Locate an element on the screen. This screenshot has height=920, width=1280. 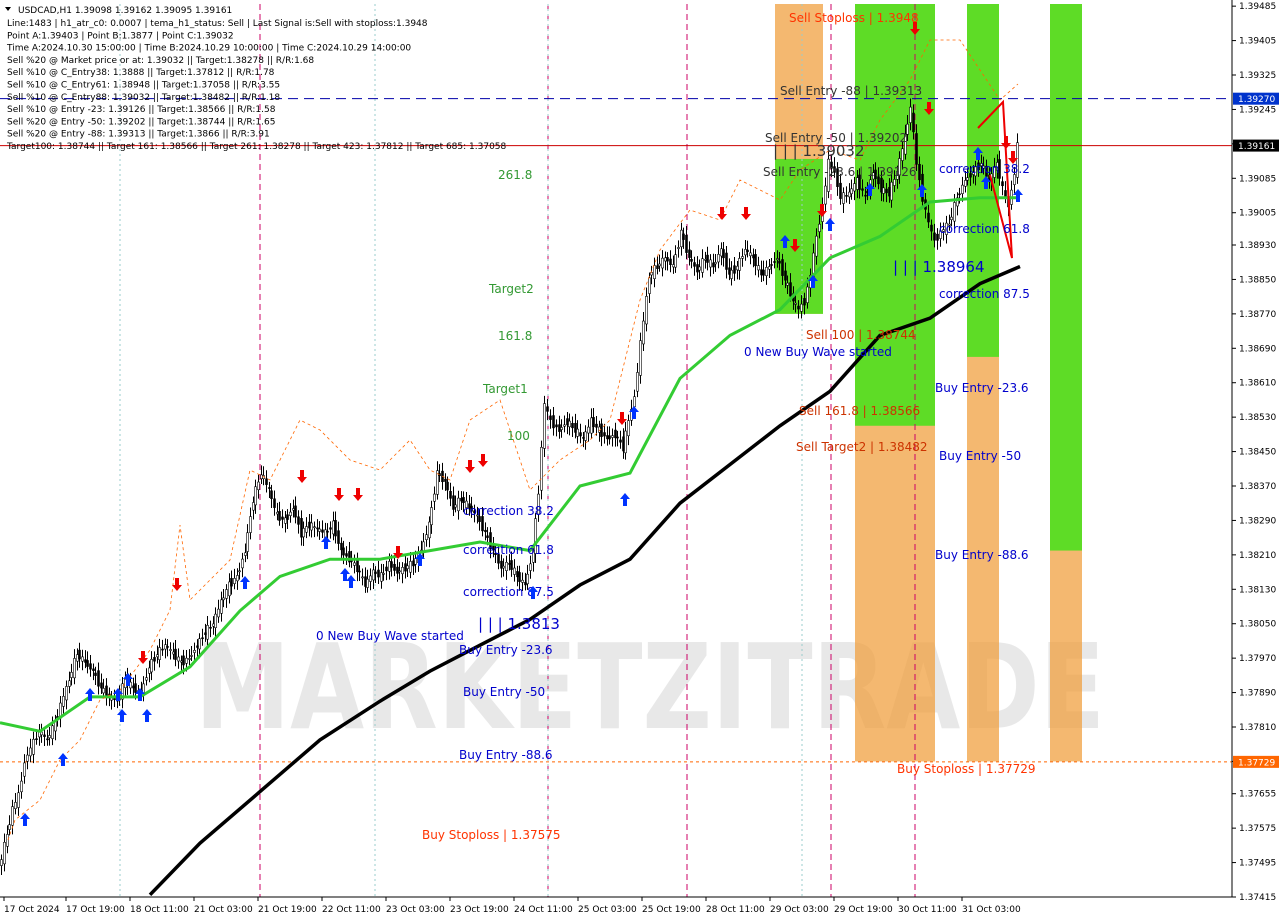
x-tick-label: 17 Oct 2024 is located at coordinates (32, 910).